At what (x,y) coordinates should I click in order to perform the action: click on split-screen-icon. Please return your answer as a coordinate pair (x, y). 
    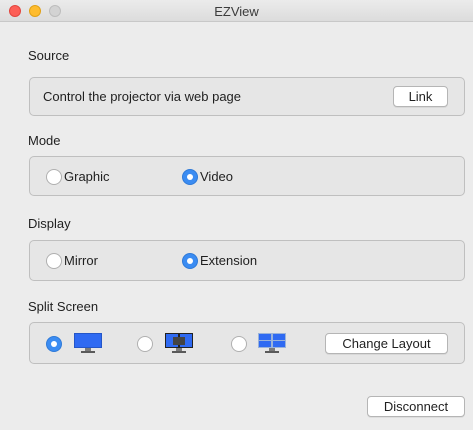
    Looking at the image, I should click on (179, 343).